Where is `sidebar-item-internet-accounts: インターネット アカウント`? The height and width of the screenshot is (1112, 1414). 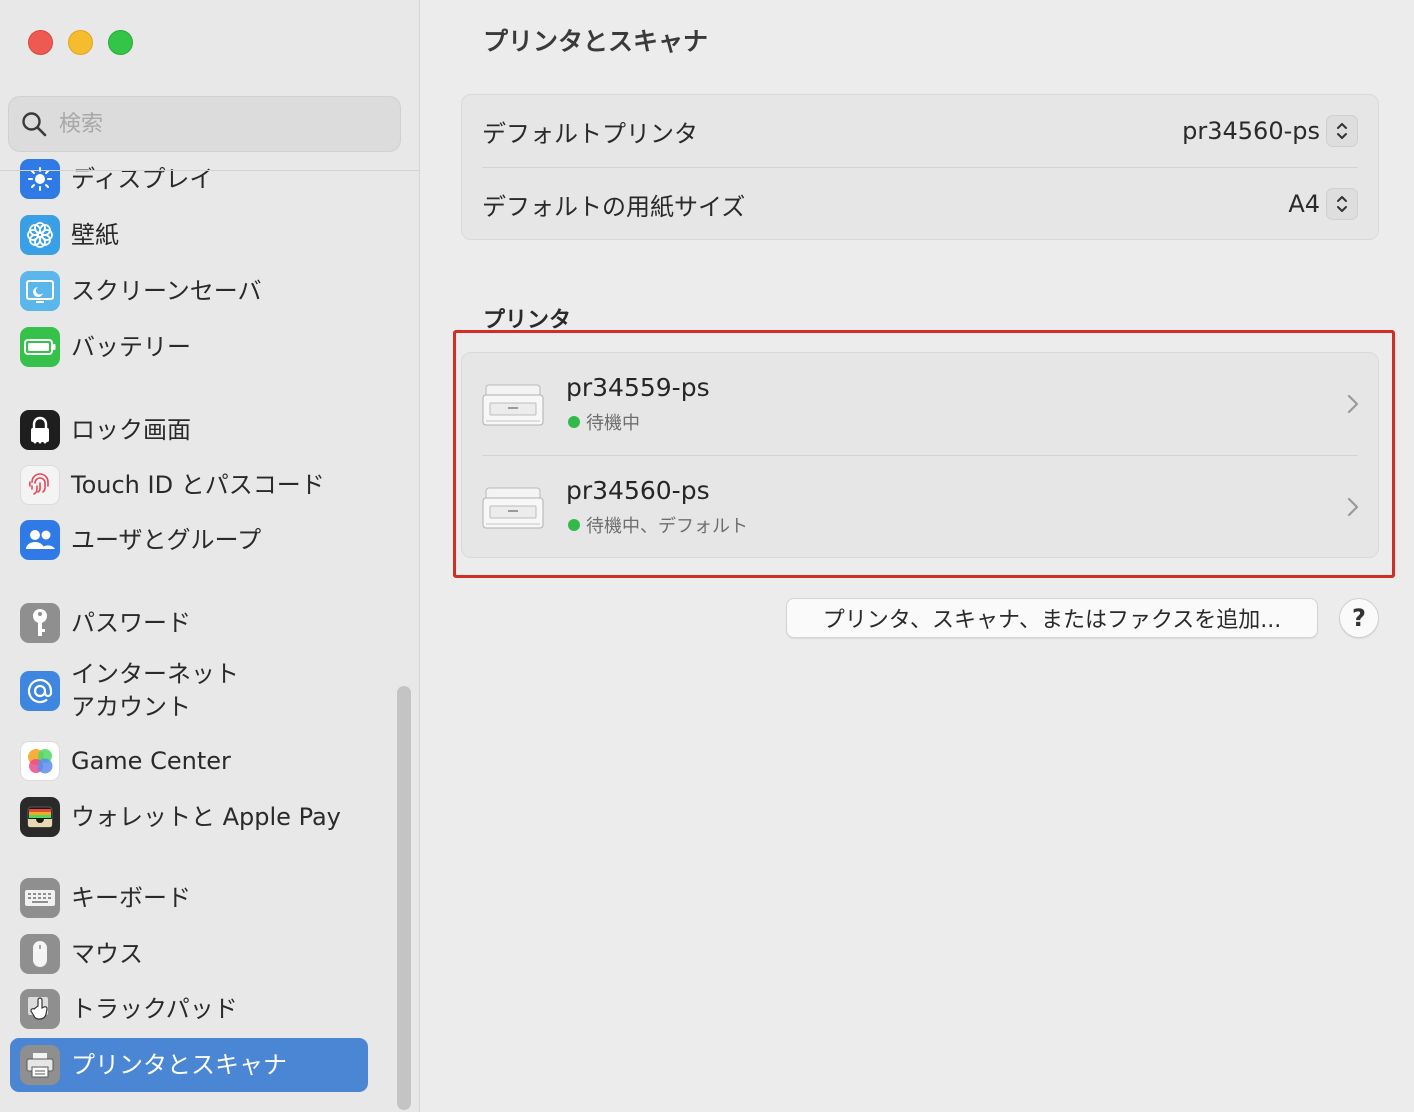
sidebar-item-internet-accounts: インターネット アカウント is located at coordinates (189, 691).